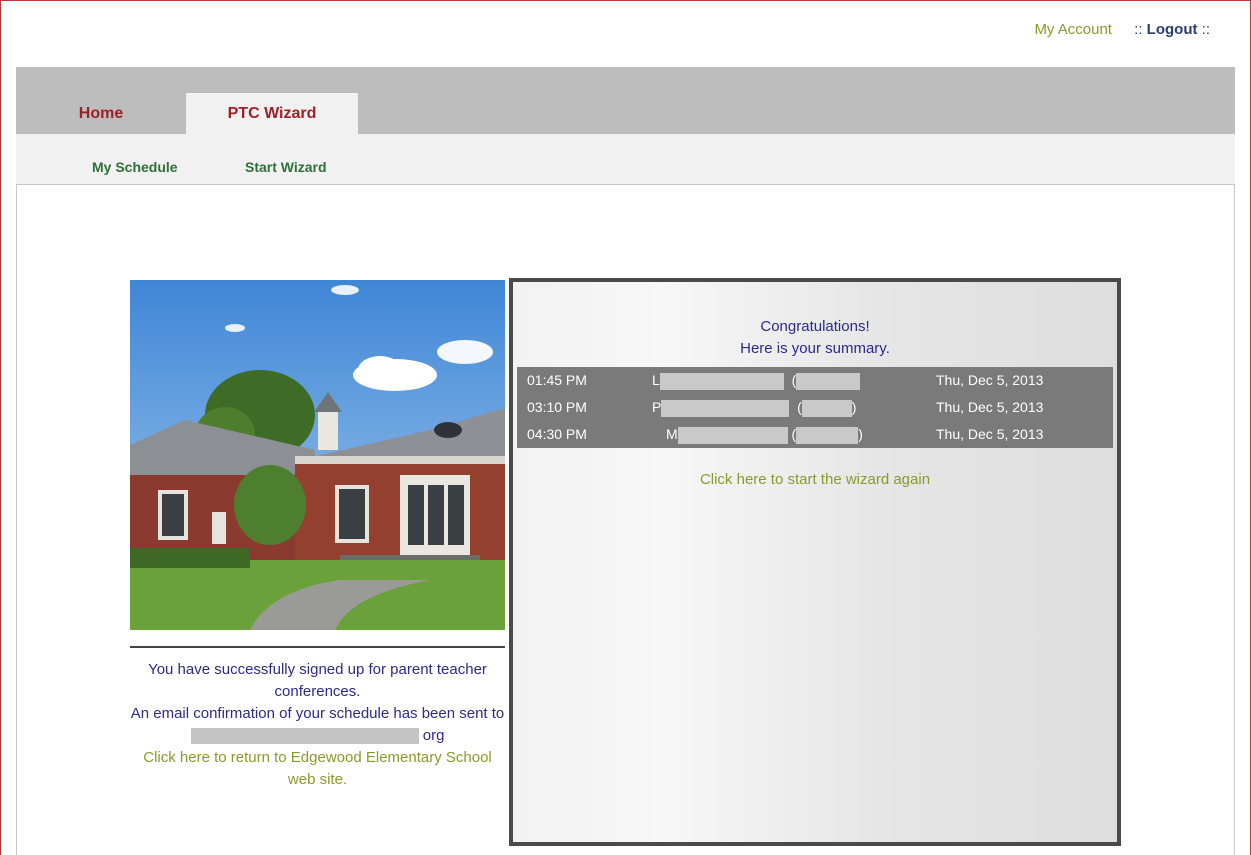 The height and width of the screenshot is (855, 1251). I want to click on logout-link: :: Logout ::, so click(1172, 29).